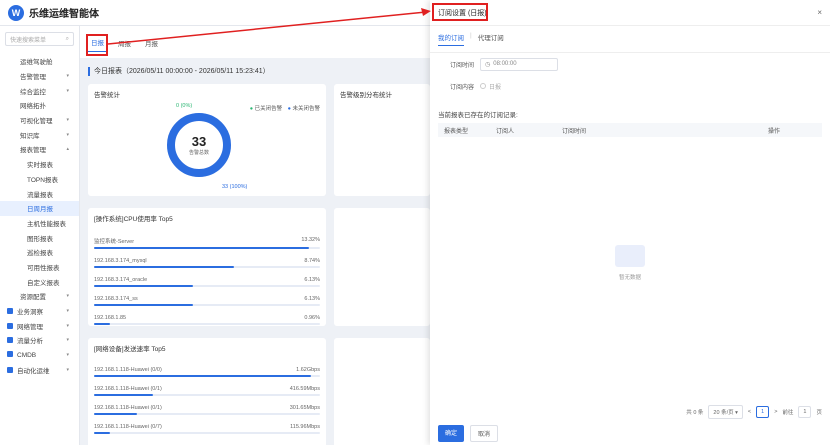 This screenshot has height=445, width=830. Describe the element at coordinates (426, 12) in the screenshot. I see `arrow-head` at that location.